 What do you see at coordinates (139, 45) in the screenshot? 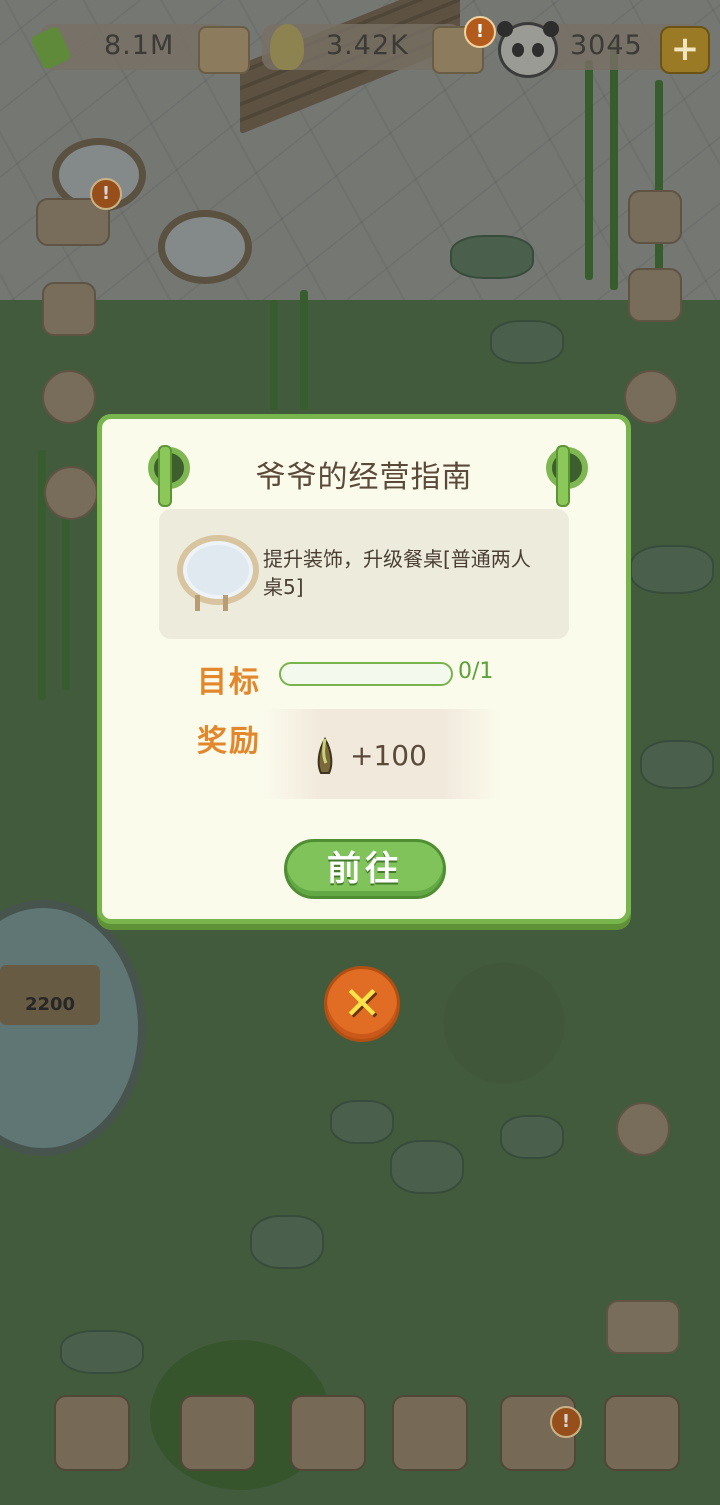
I see `bamboo-count: 8.1M` at bounding box center [139, 45].